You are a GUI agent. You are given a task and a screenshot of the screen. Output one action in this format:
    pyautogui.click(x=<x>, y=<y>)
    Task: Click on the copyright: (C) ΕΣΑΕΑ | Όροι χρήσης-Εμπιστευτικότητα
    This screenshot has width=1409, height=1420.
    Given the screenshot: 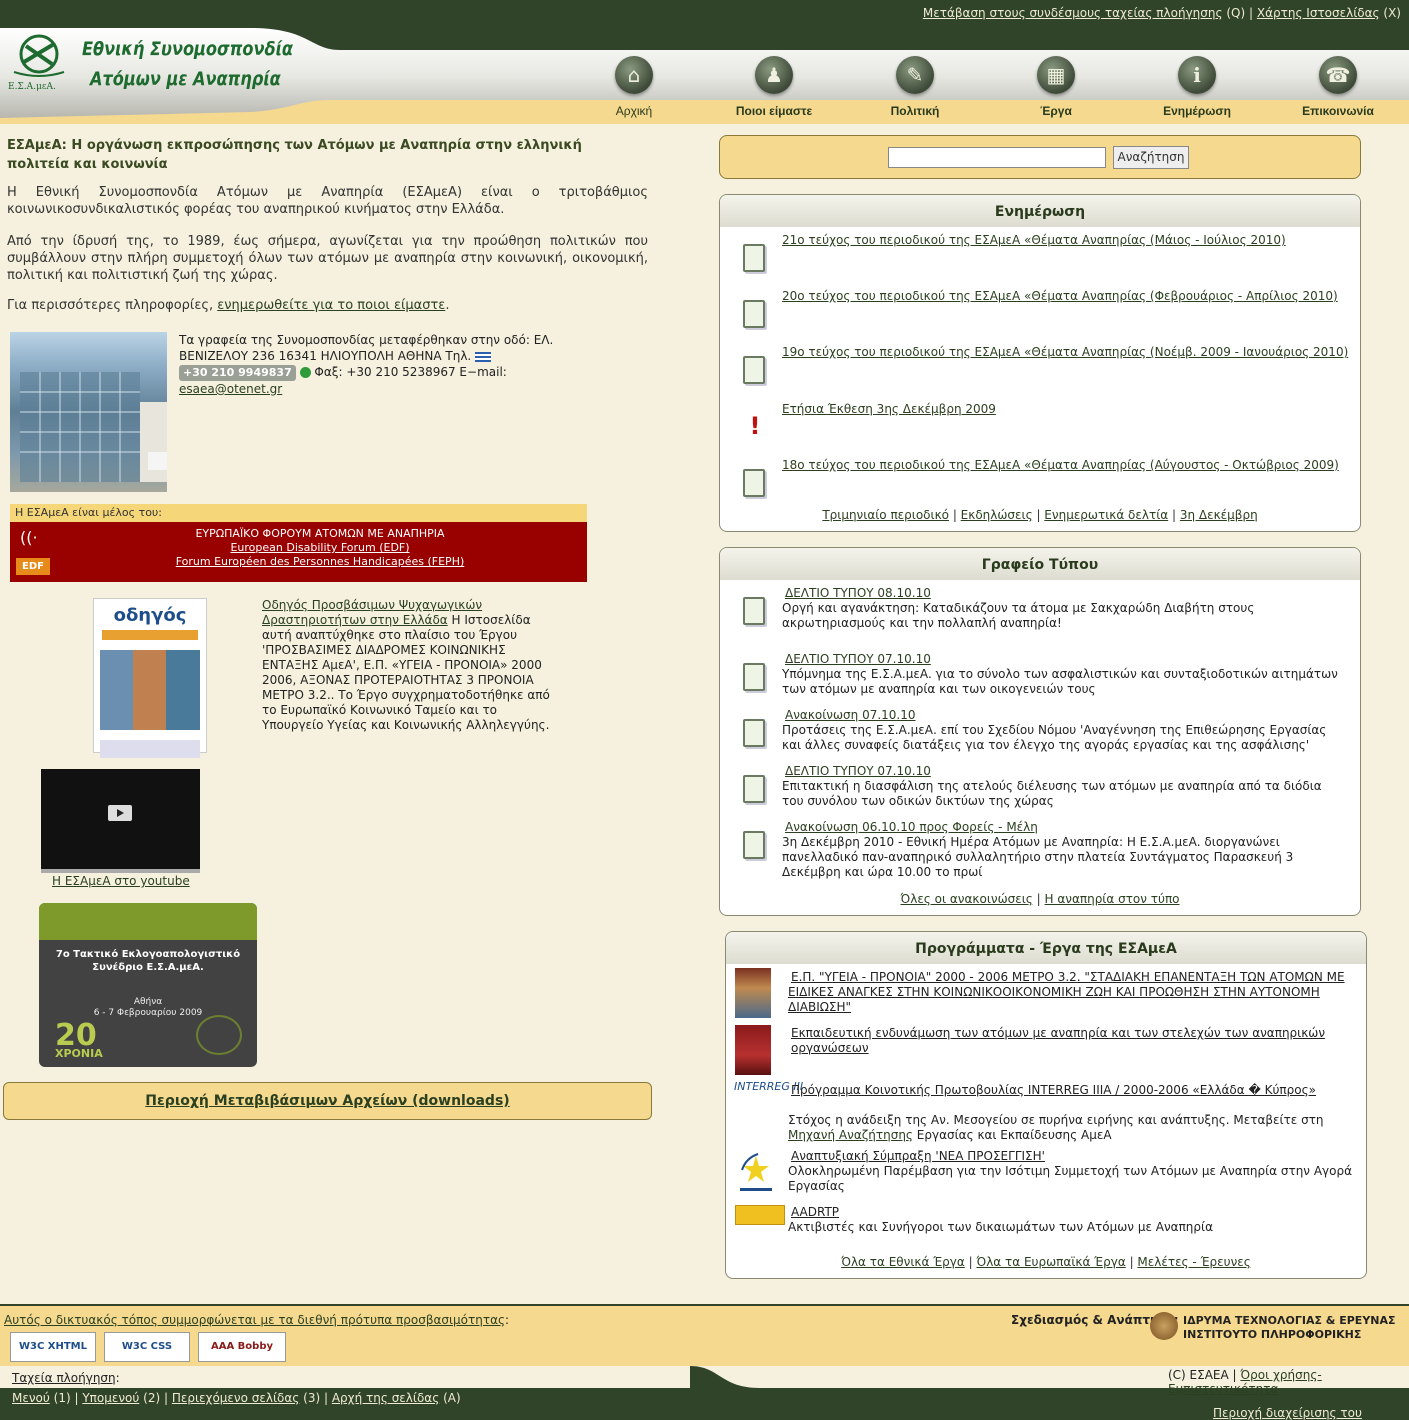 What is the action you would take?
    pyautogui.click(x=1288, y=1382)
    